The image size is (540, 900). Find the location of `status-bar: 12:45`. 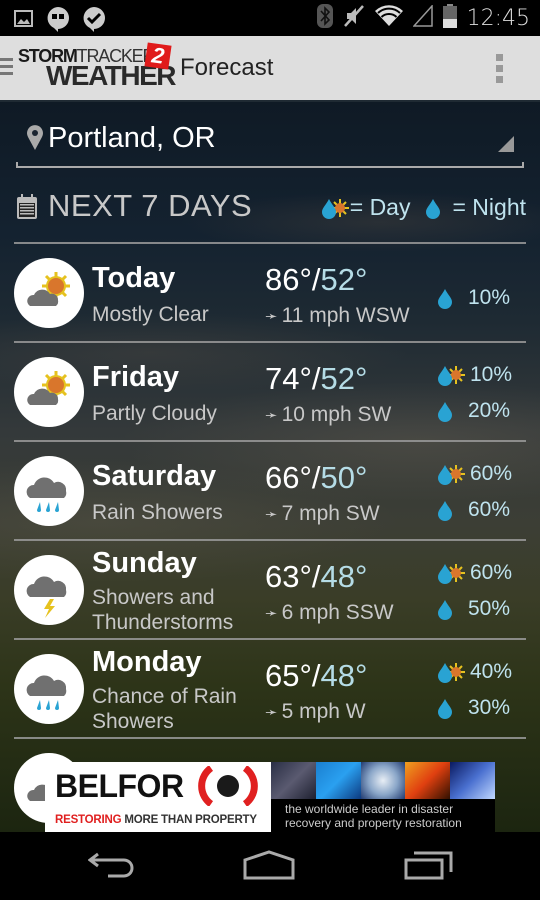

status-bar: 12:45 is located at coordinates (270, 18).